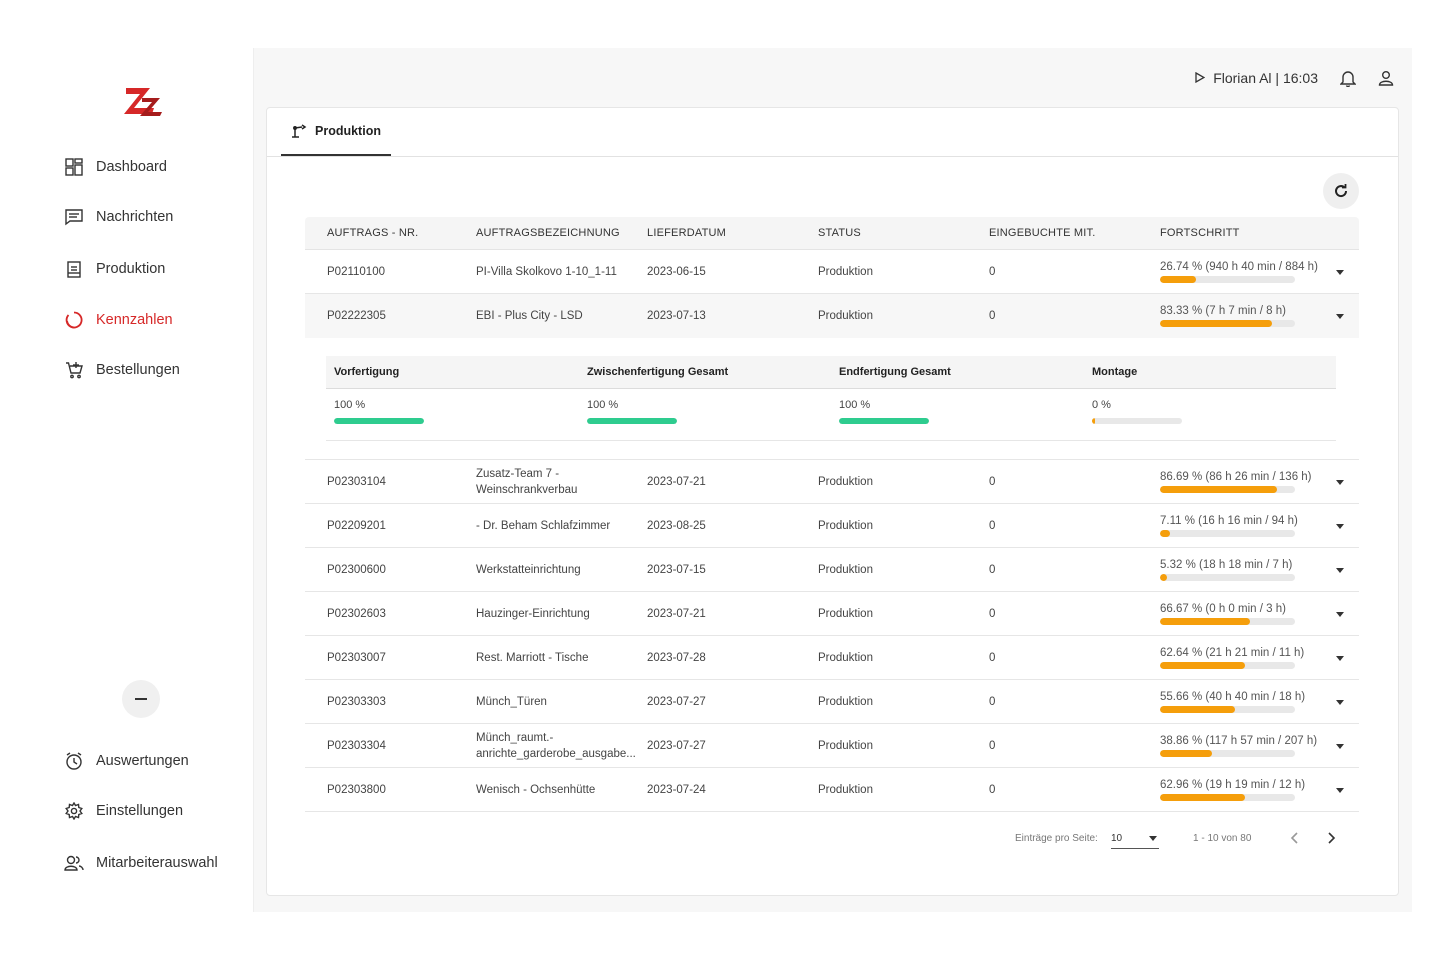  What do you see at coordinates (1056, 838) in the screenshot?
I see `per-page-label: Einträge pro Seite:` at bounding box center [1056, 838].